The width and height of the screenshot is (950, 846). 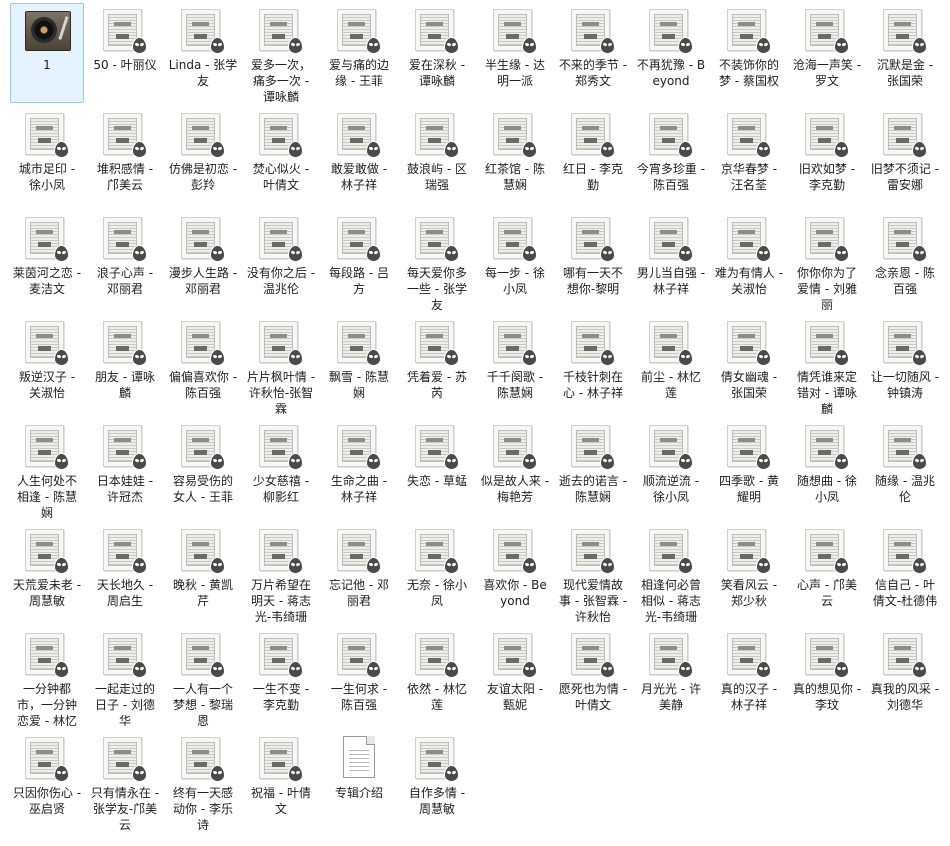 I want to click on file-item: 无奈 - 徐小凤, so click(x=437, y=573).